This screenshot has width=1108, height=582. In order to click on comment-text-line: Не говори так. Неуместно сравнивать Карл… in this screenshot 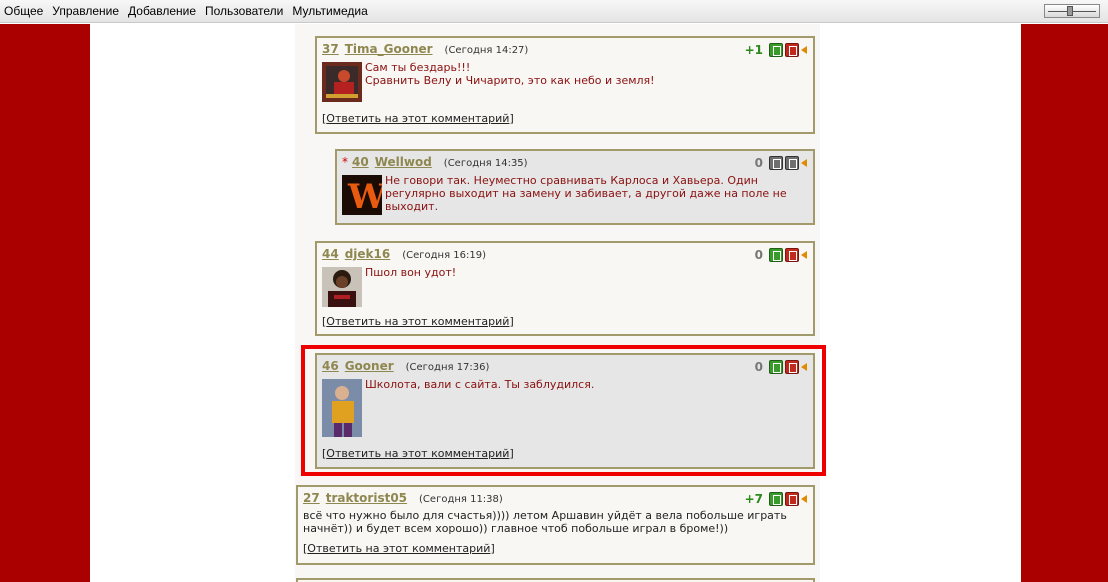, I will do `click(571, 180)`.